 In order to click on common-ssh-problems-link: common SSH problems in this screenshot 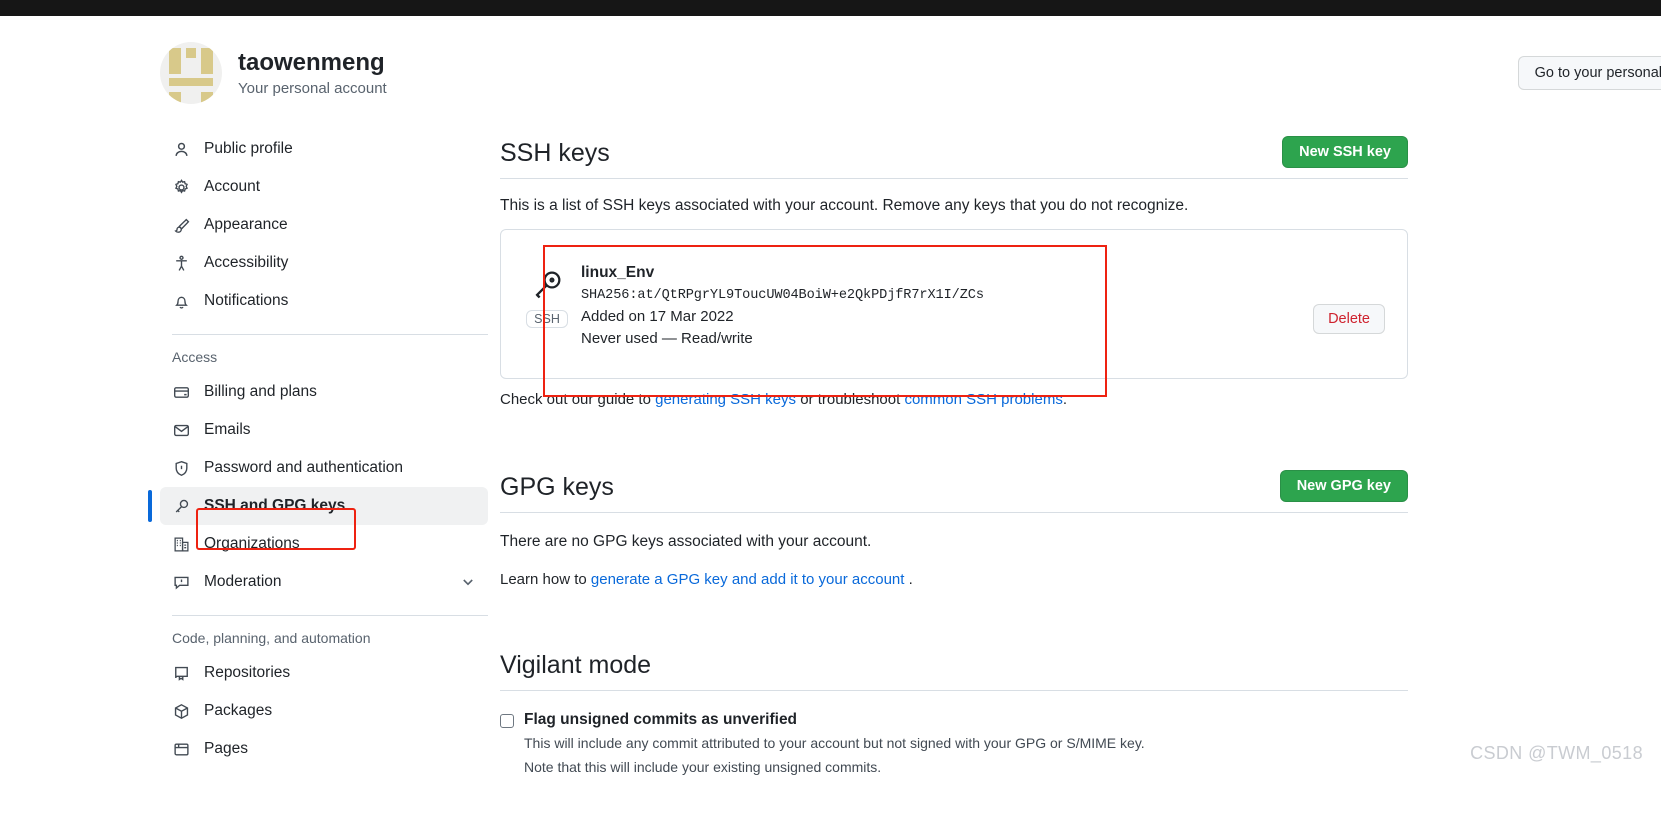, I will do `click(983, 399)`.